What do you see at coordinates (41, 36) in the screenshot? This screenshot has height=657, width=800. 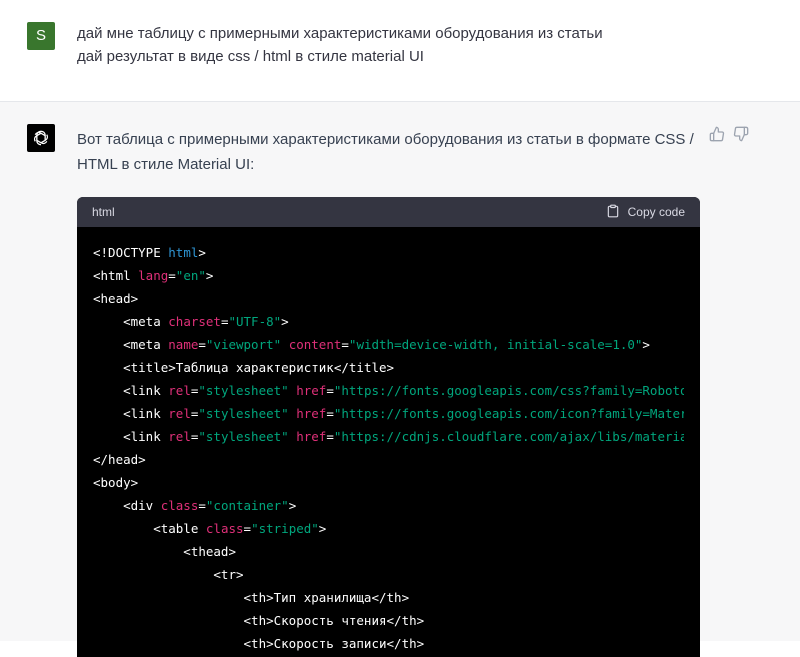 I see `user-avatar: S` at bounding box center [41, 36].